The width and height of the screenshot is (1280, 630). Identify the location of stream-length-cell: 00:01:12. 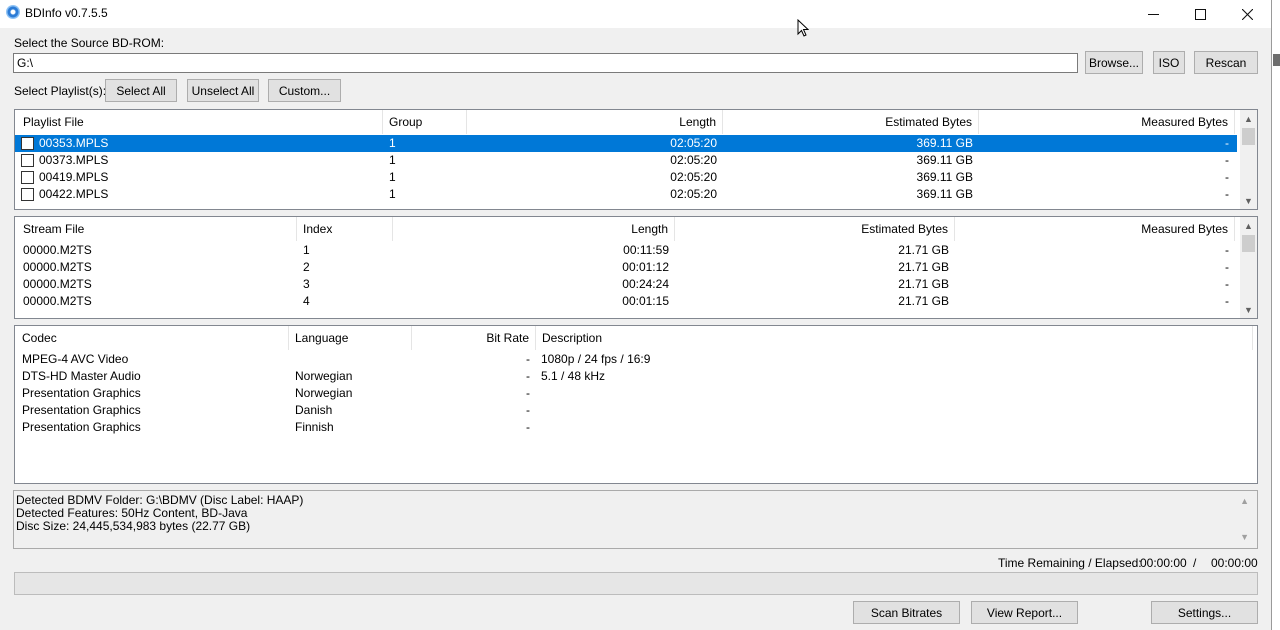
(645, 267).